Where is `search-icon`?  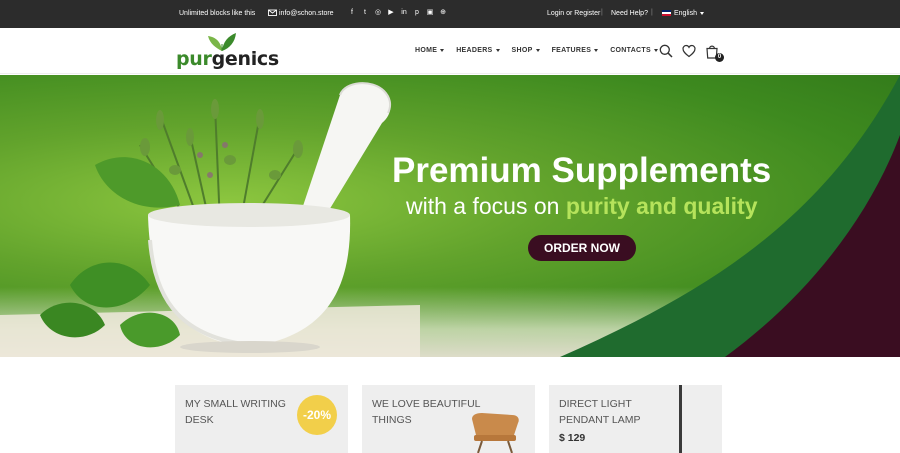
search-icon is located at coordinates (666, 53).